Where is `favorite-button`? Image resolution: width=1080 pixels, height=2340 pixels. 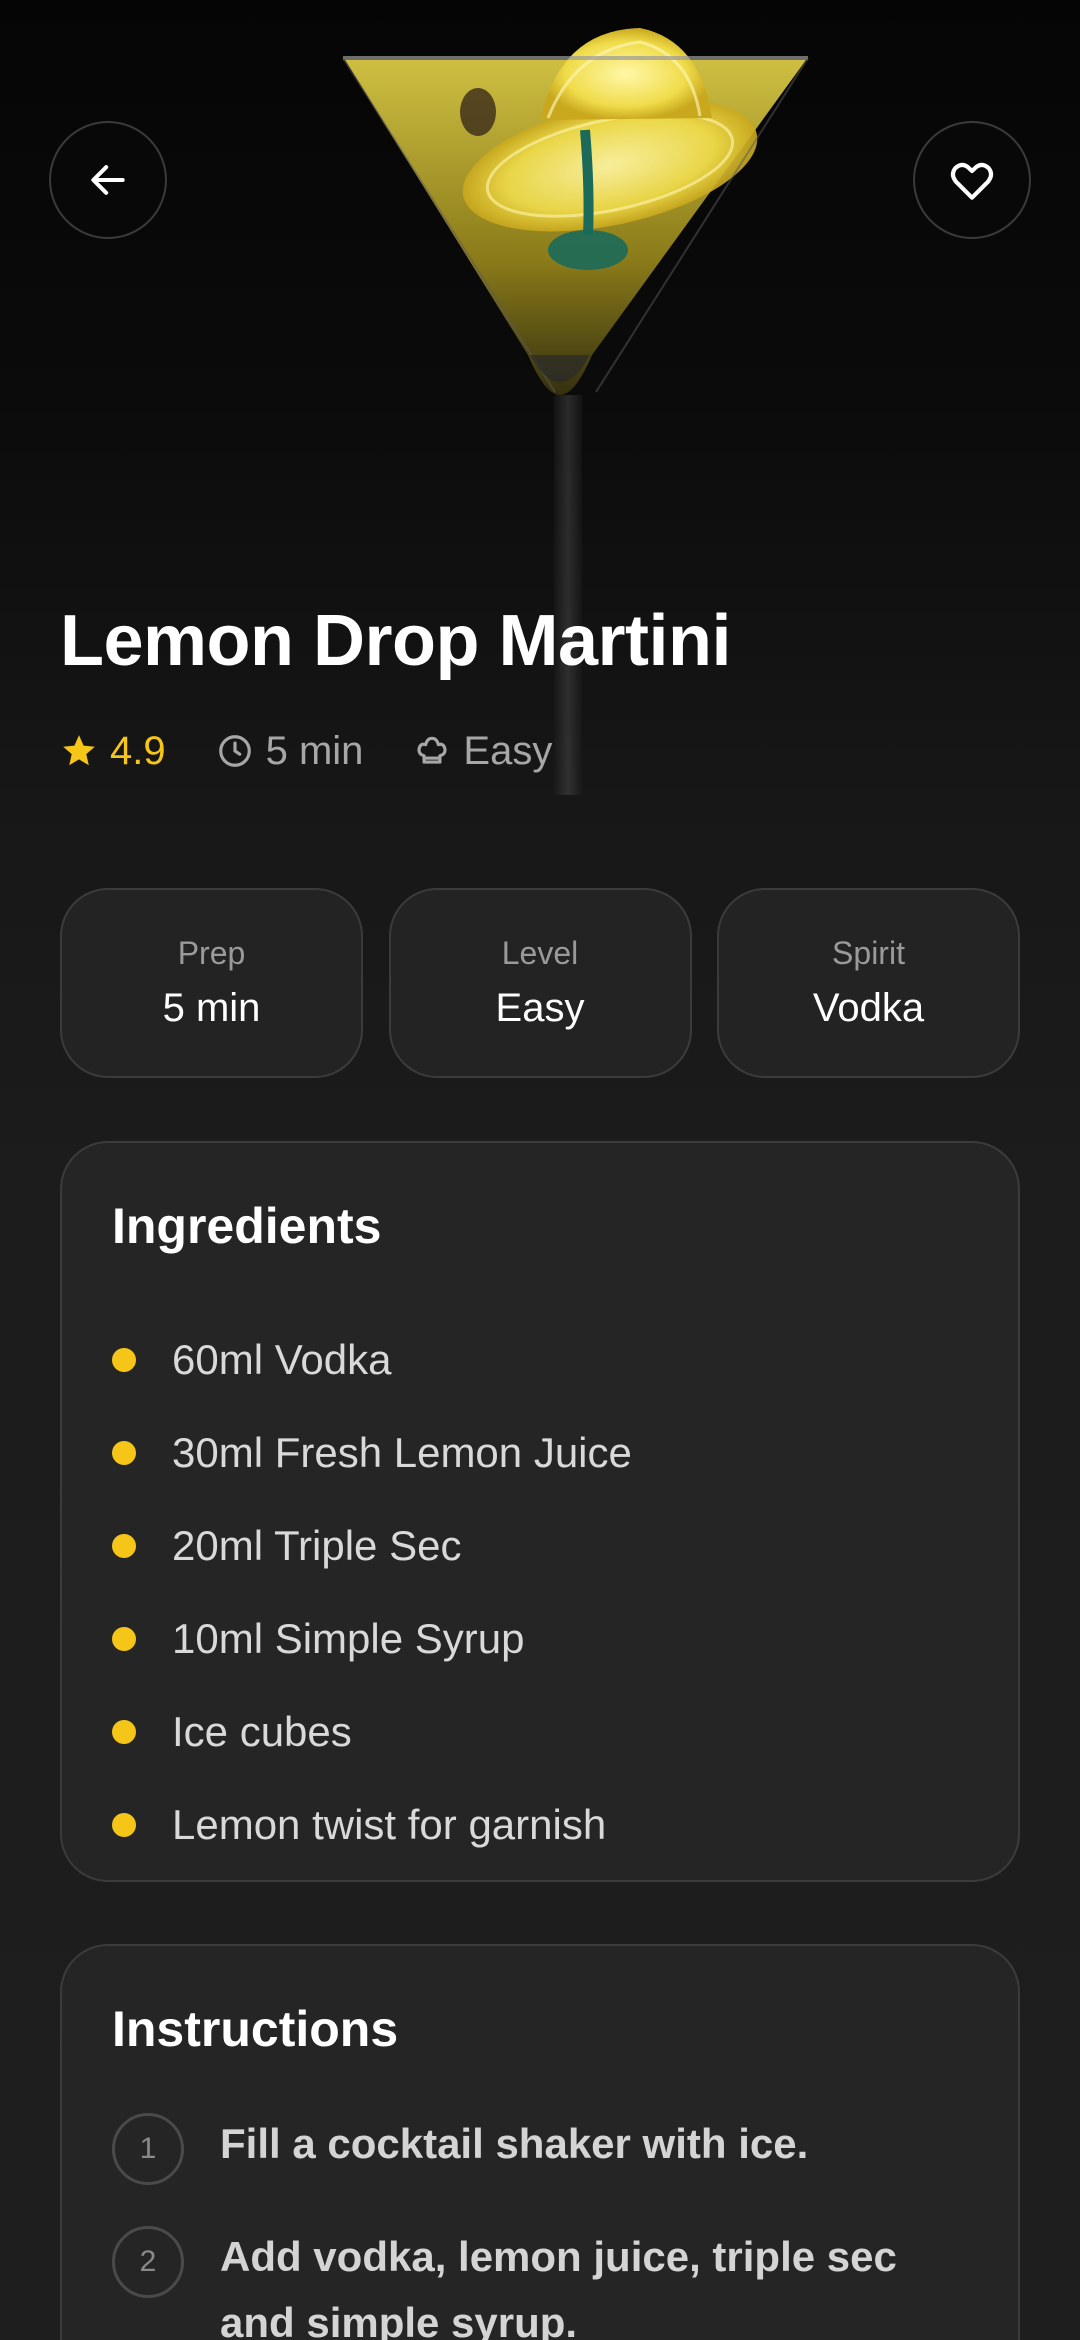
favorite-button is located at coordinates (972, 180).